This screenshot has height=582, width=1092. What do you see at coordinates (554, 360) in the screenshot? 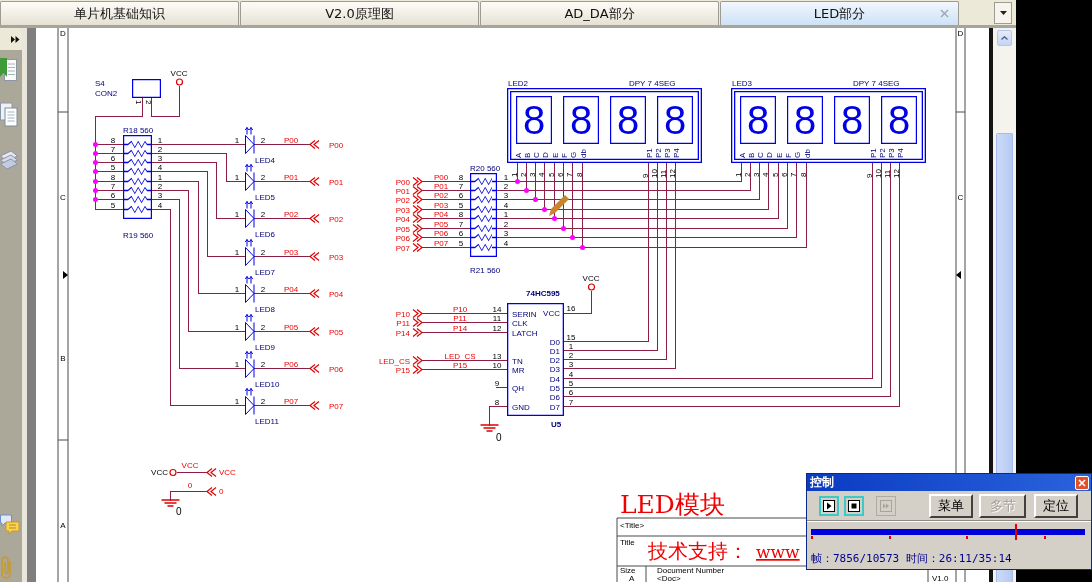
I see `pin-name: D2` at bounding box center [554, 360].